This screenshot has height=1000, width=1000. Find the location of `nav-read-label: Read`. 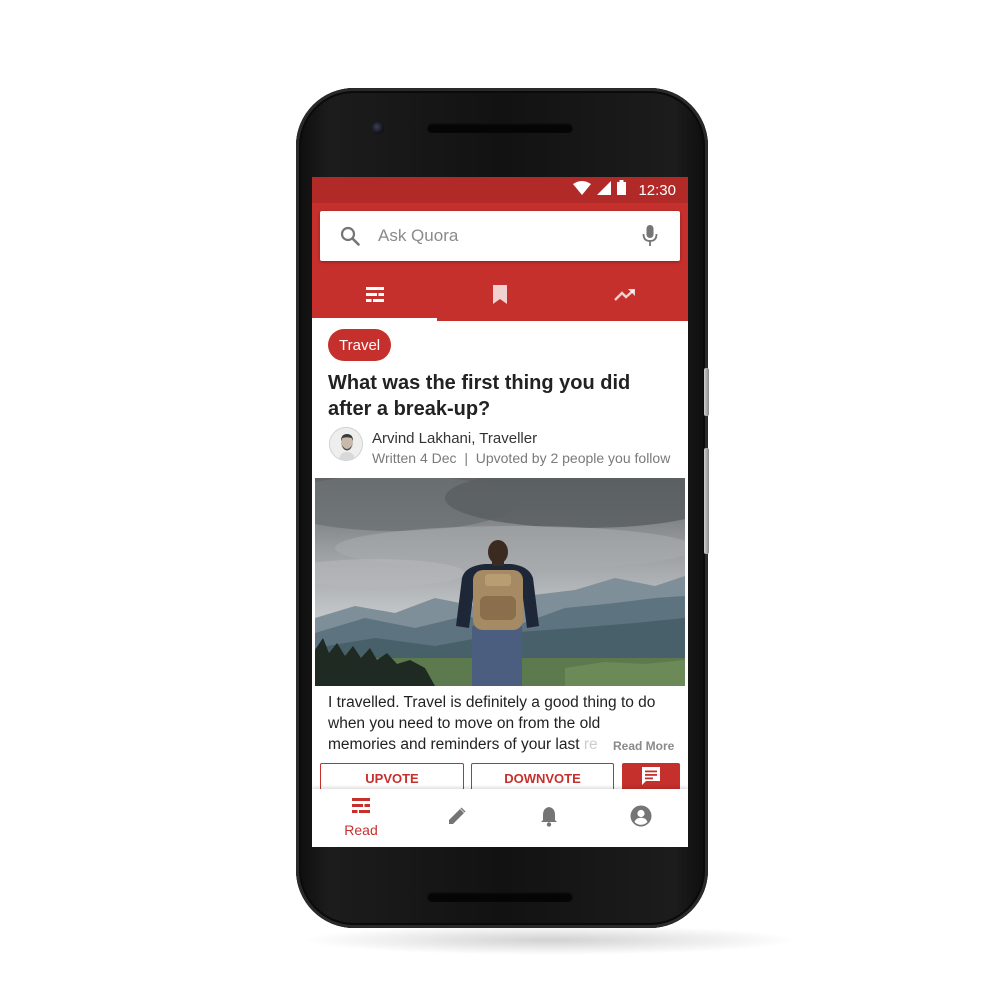

nav-read-label: Read is located at coordinates (361, 830).